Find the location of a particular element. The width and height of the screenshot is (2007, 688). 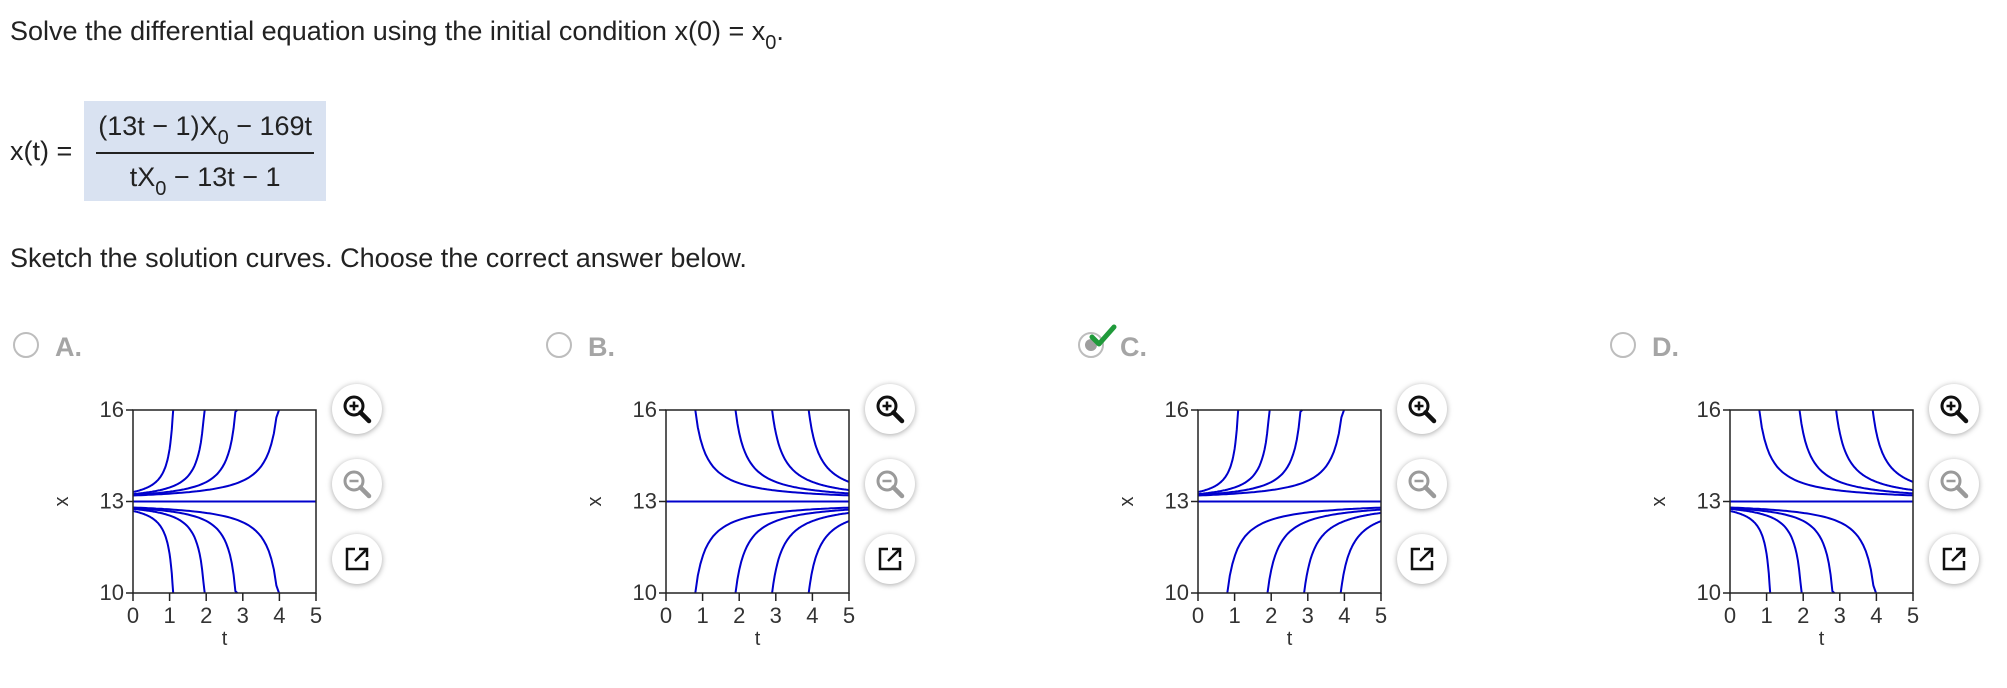

choice-c: C. 10 13 16 0 1 2 3 4 5 t x is located at coordinates (1275, 495).